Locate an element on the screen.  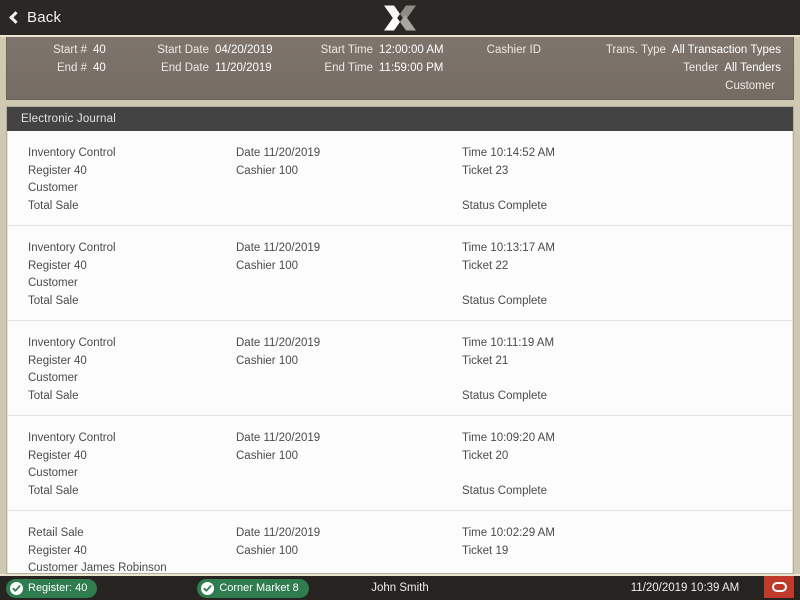
entry-time: Time 10:11:19 AM is located at coordinates (508, 343).